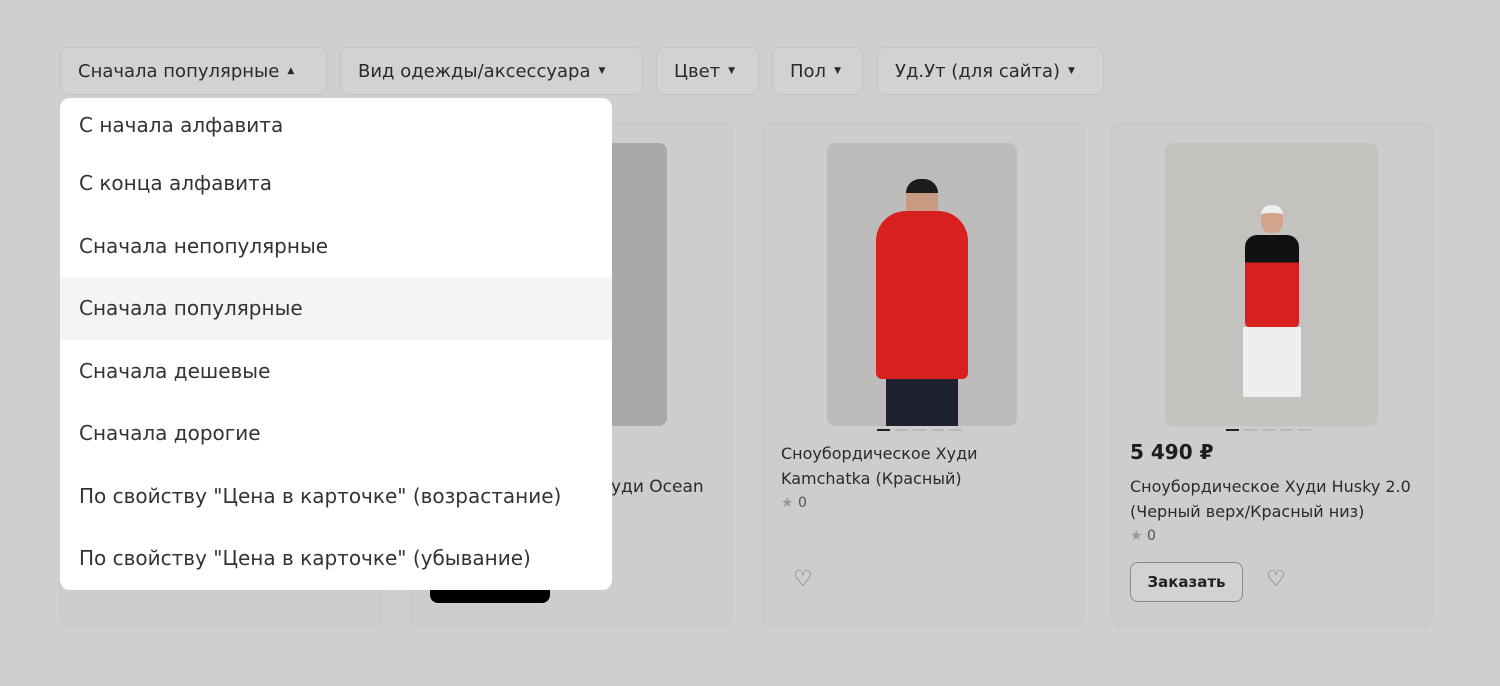  I want to click on filter-label: Уд.Ут (для сайта), so click(977, 71).